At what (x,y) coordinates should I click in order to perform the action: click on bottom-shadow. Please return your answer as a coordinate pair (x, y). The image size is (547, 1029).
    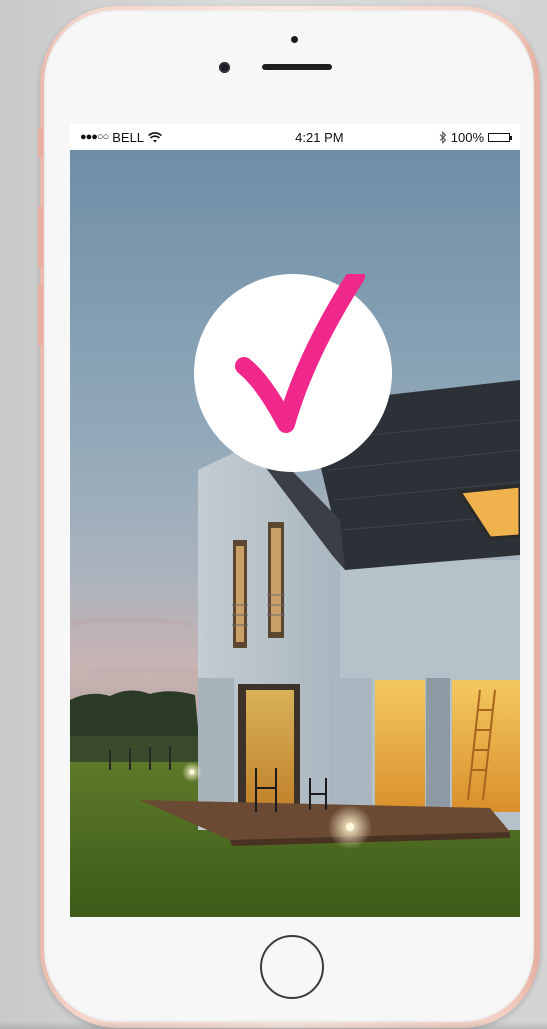
    Looking at the image, I should click on (273, 1025).